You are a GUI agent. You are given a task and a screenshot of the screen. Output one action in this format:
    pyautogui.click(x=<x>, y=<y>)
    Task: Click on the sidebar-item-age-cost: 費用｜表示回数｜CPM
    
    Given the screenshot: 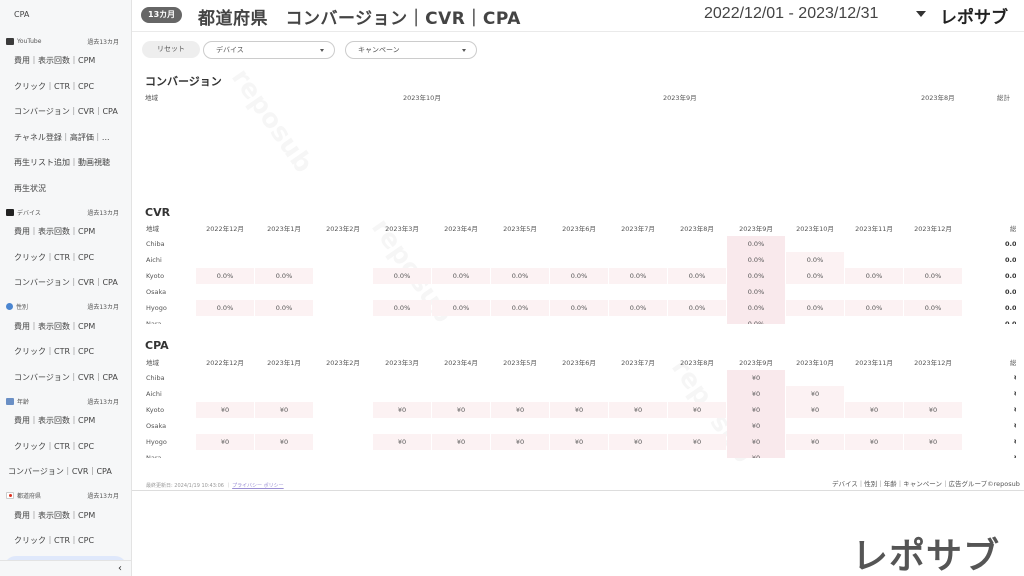 What is the action you would take?
    pyautogui.click(x=65, y=421)
    